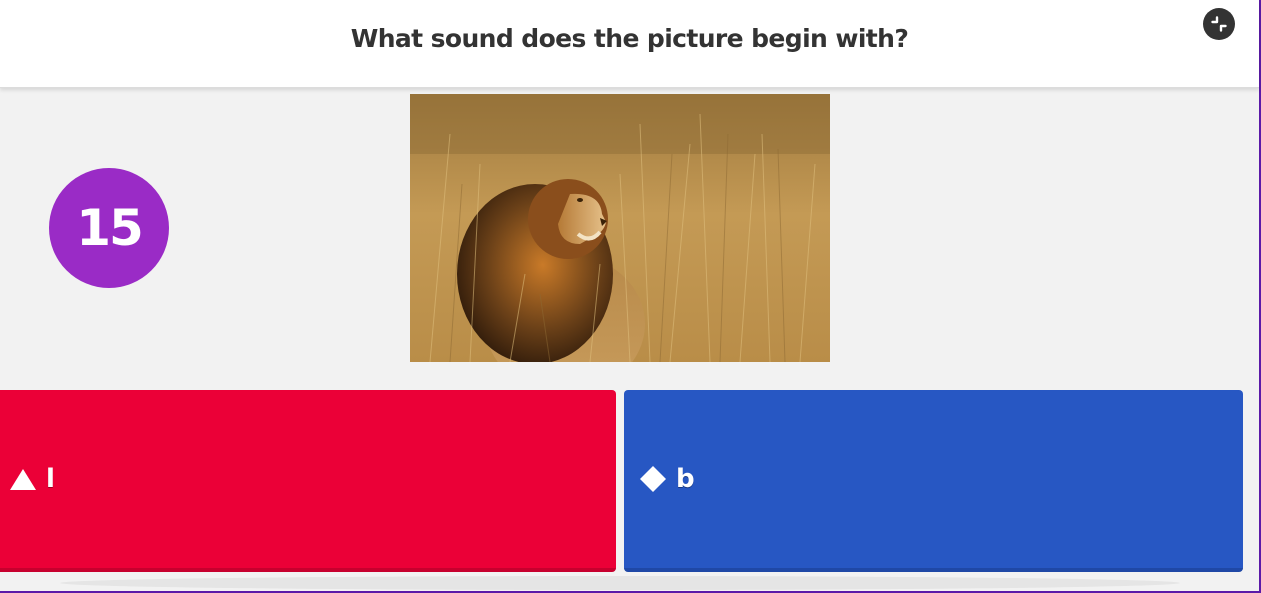  I want to click on triangle-icon, so click(23, 479).